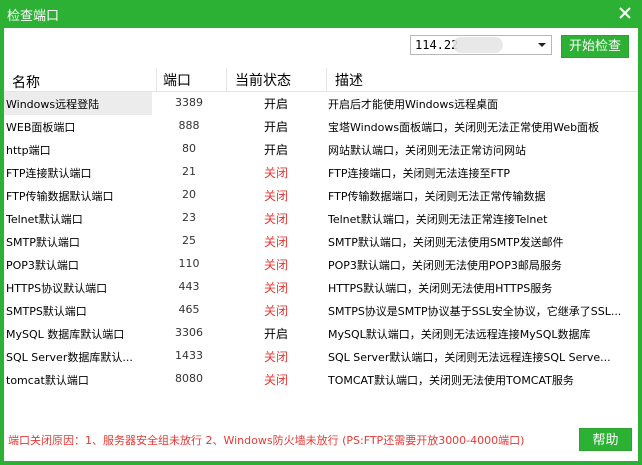 This screenshot has height=465, width=642. Describe the element at coordinates (321, 103) in the screenshot. I see `table-row: Windows远程登陆 3389 开启 开启后才能使用Windows远程桌面` at that location.